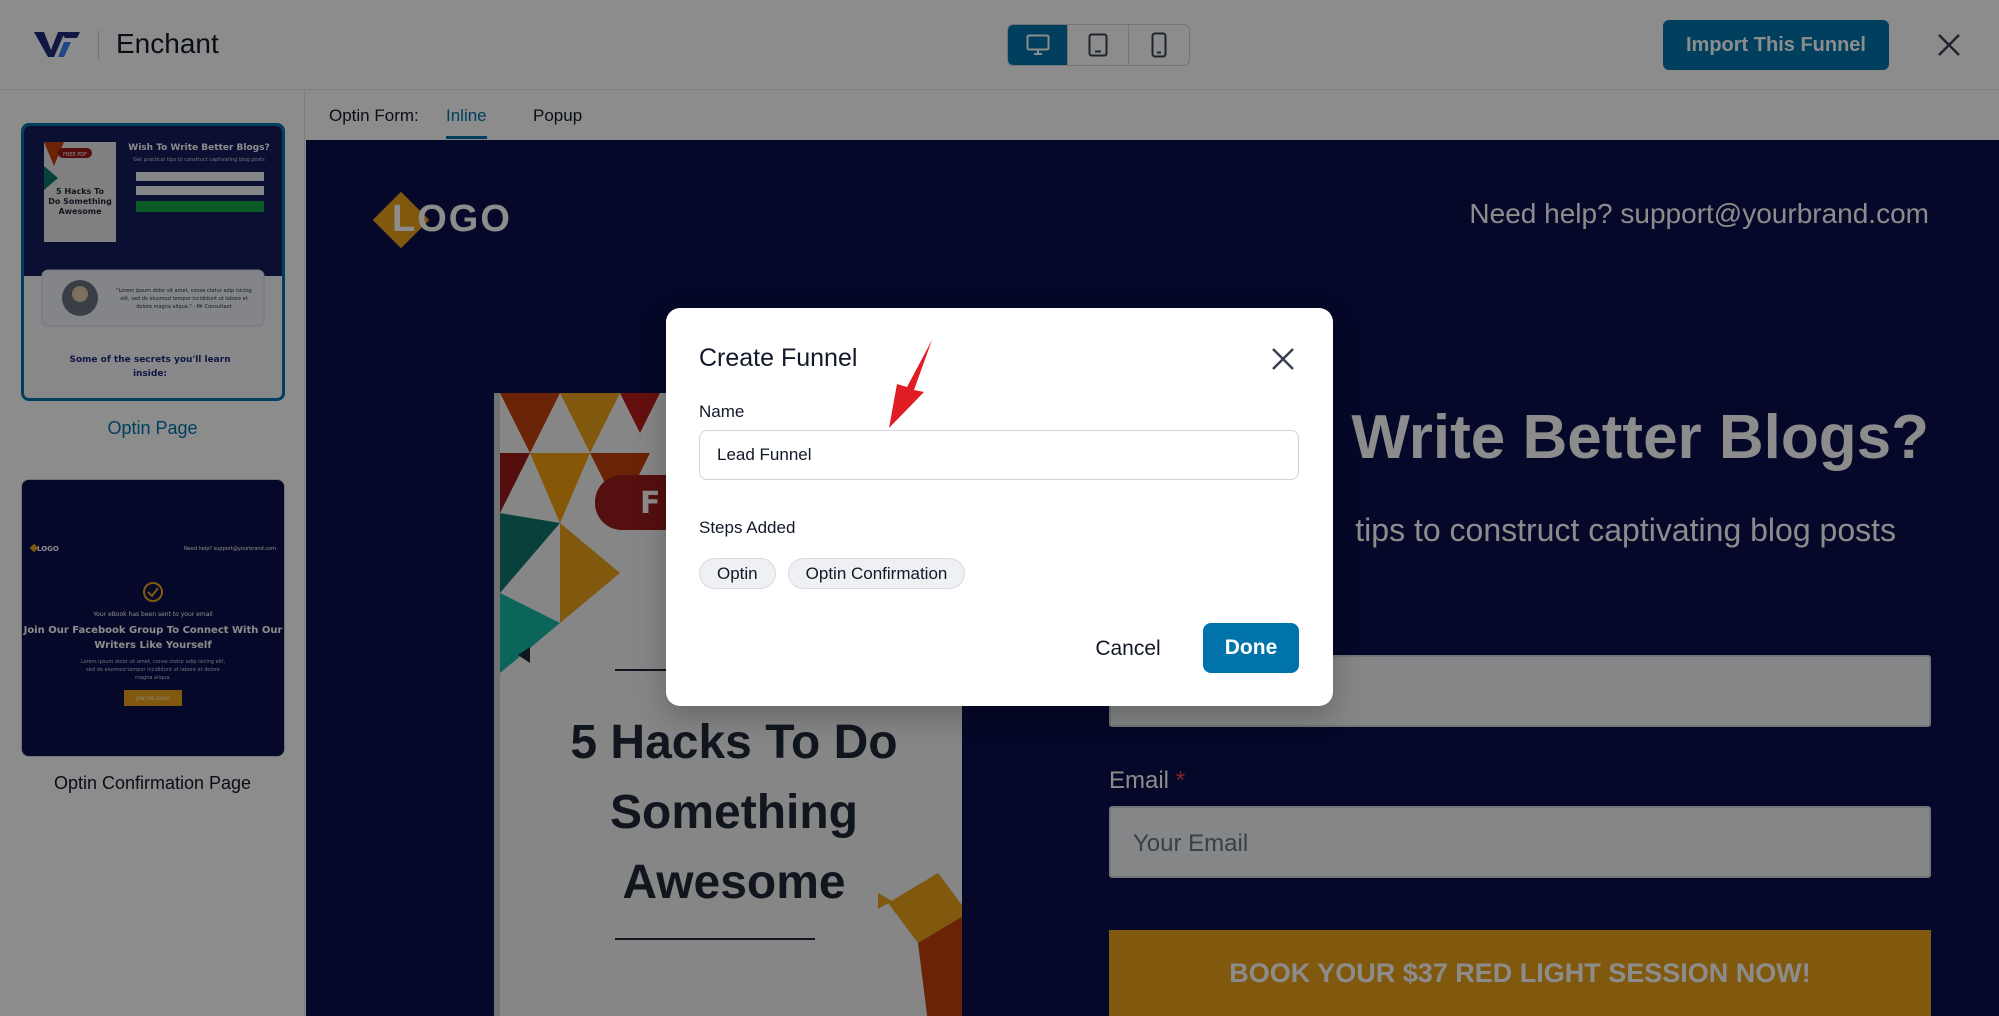  What do you see at coordinates (876, 573) in the screenshot?
I see `step-chip-optin-confirmation: Optin Confirmation` at bounding box center [876, 573].